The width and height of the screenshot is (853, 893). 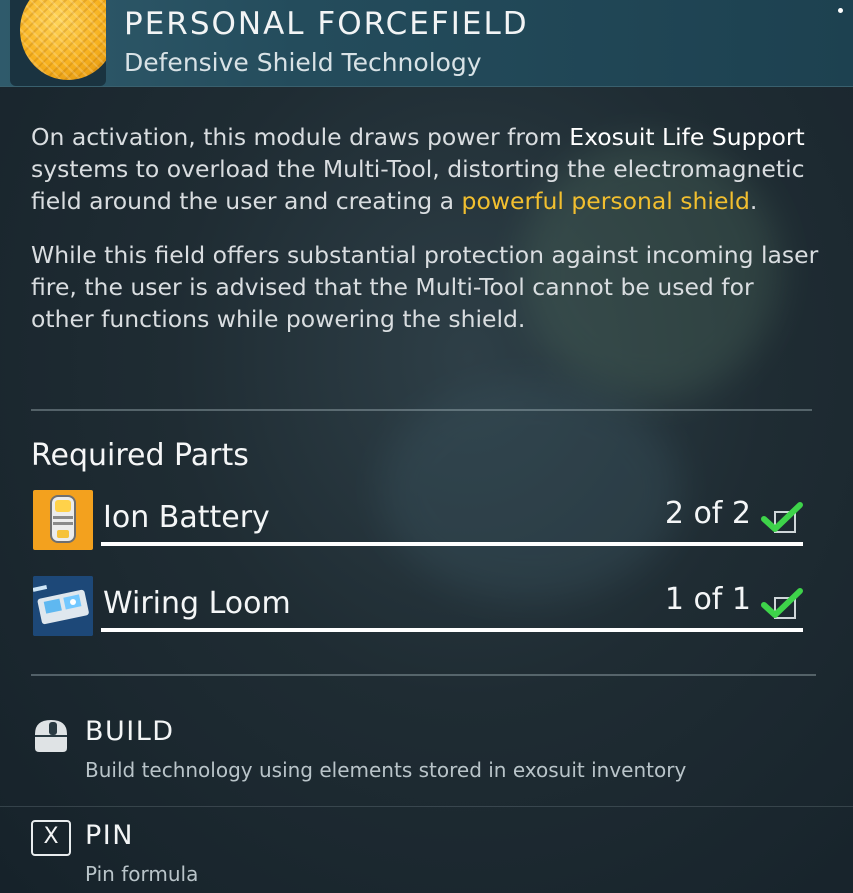 What do you see at coordinates (63, 520) in the screenshot?
I see `ion-battery-icon` at bounding box center [63, 520].